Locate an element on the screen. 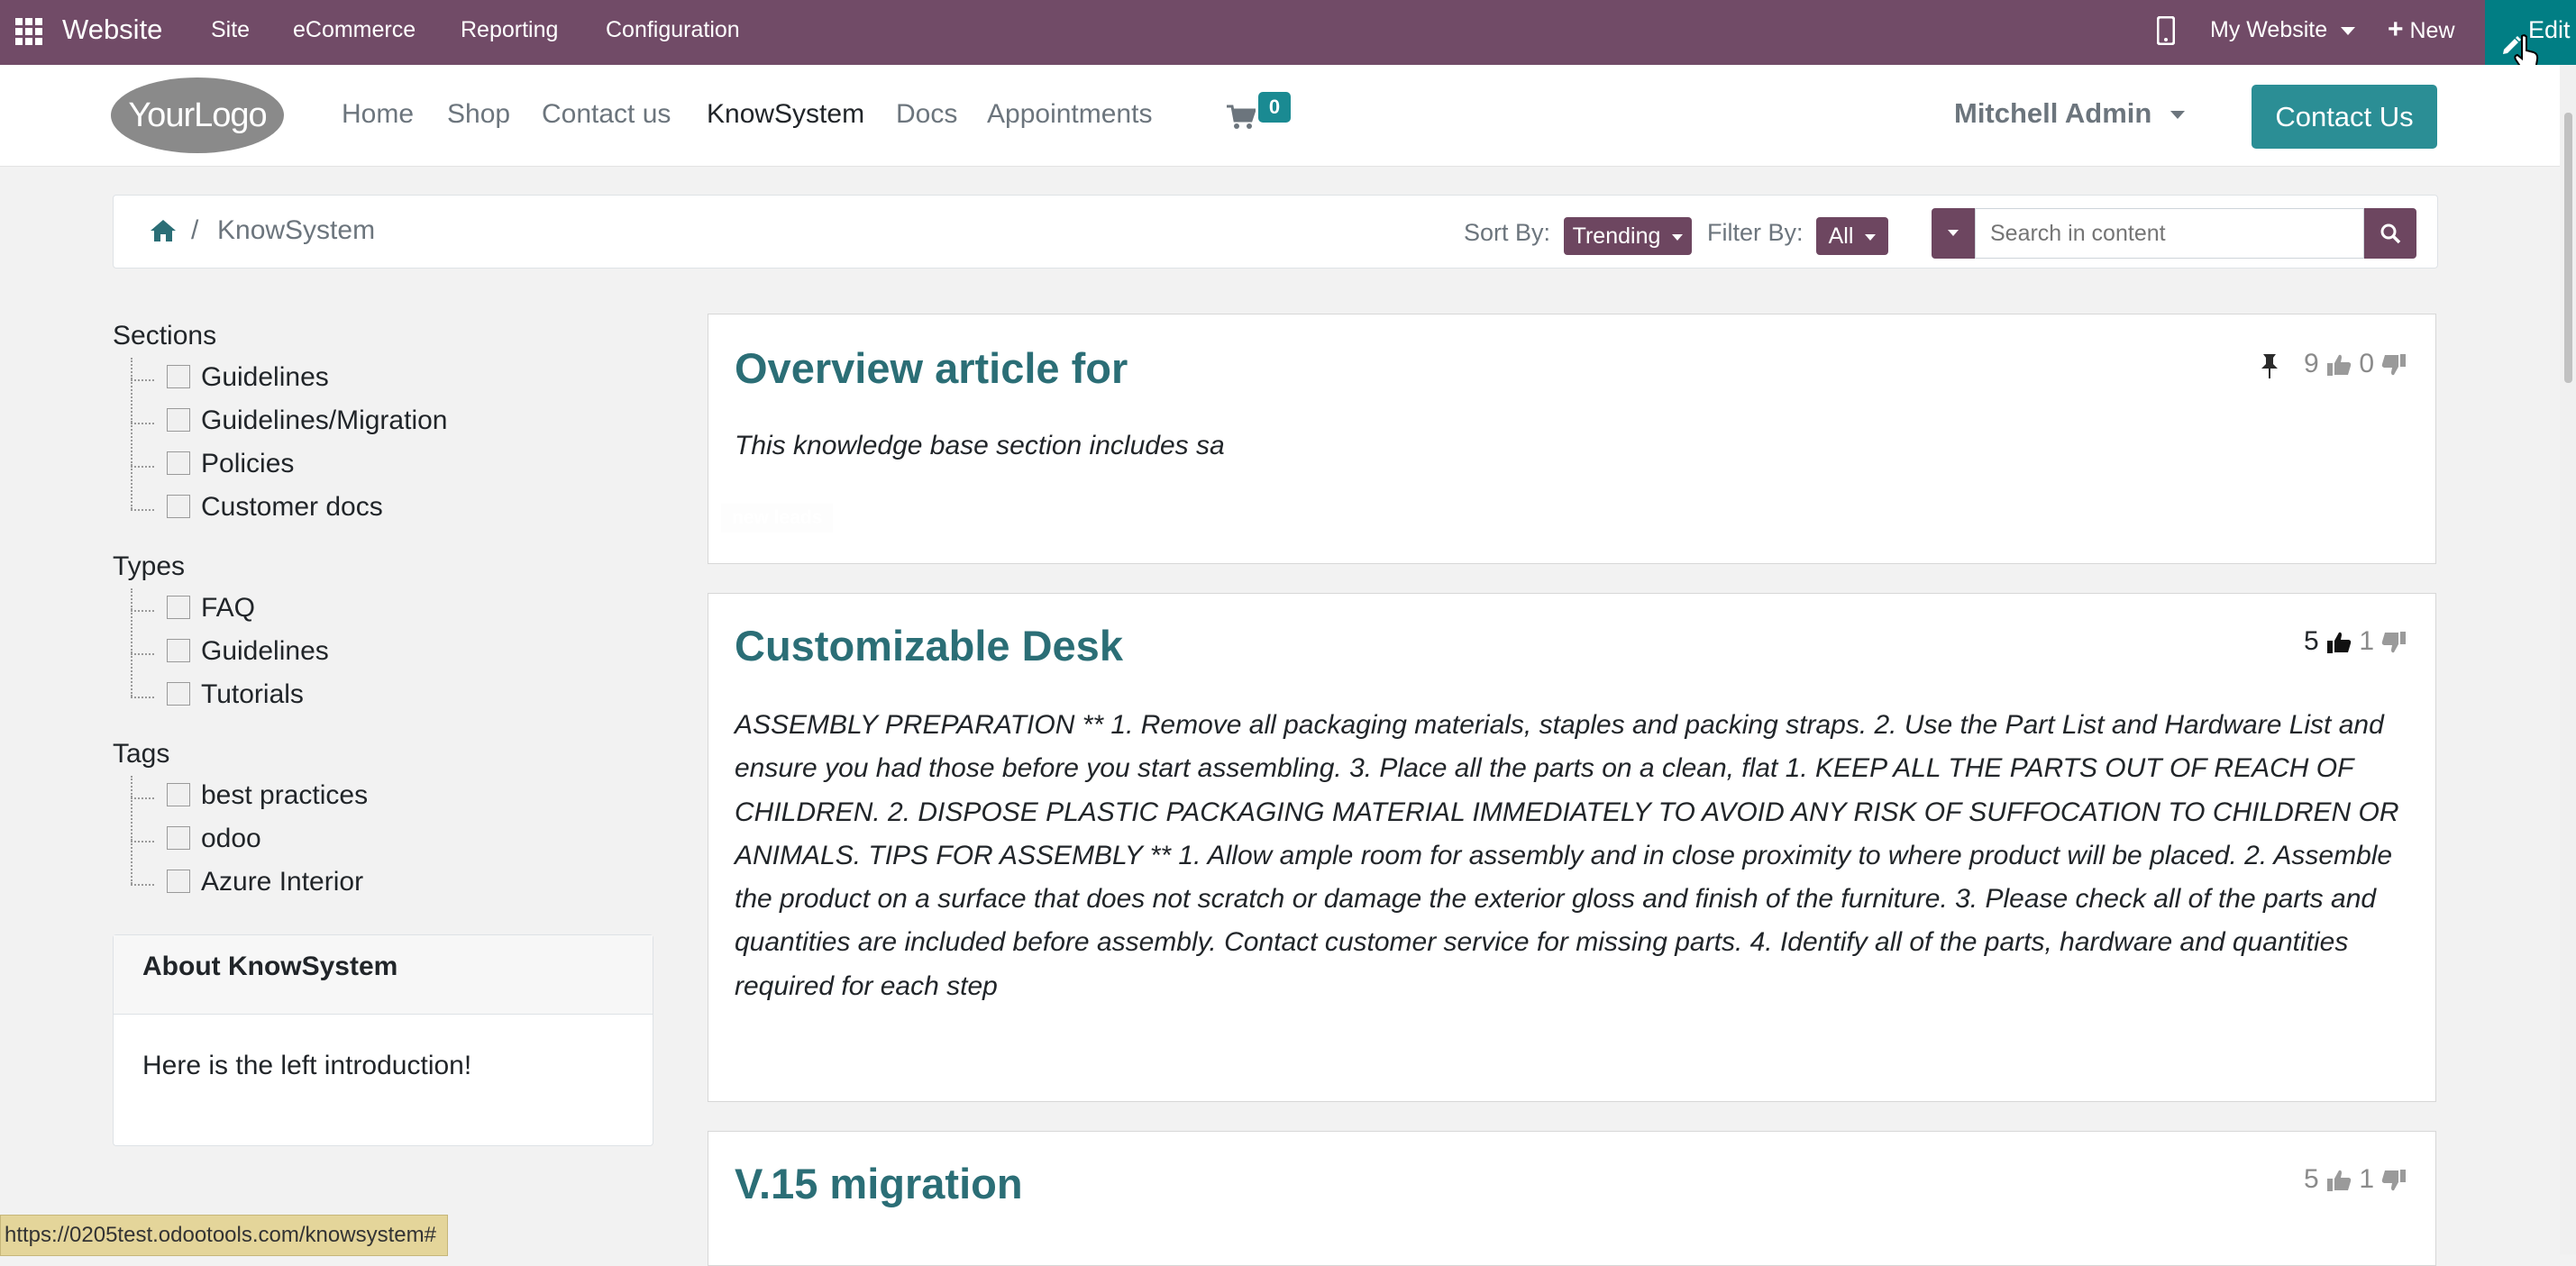 The width and height of the screenshot is (2576, 1266). sort-by-label: Sort By: is located at coordinates (1507, 232).